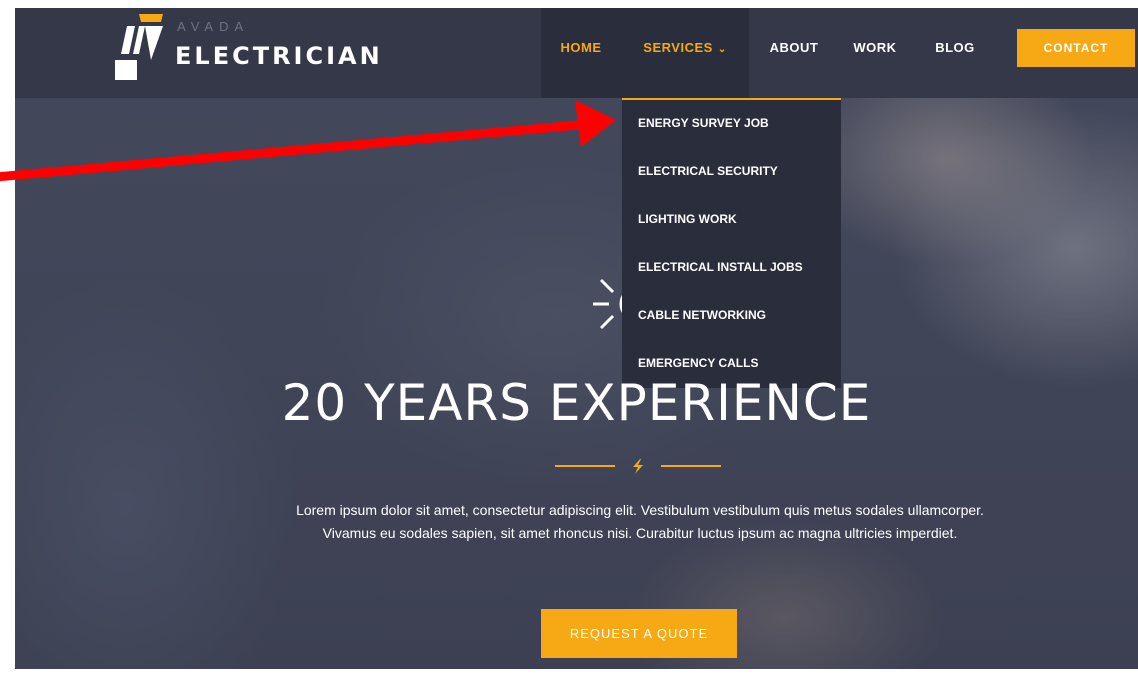 This screenshot has width=1138, height=676. I want to click on contact-button: CONTACT, so click(1076, 48).